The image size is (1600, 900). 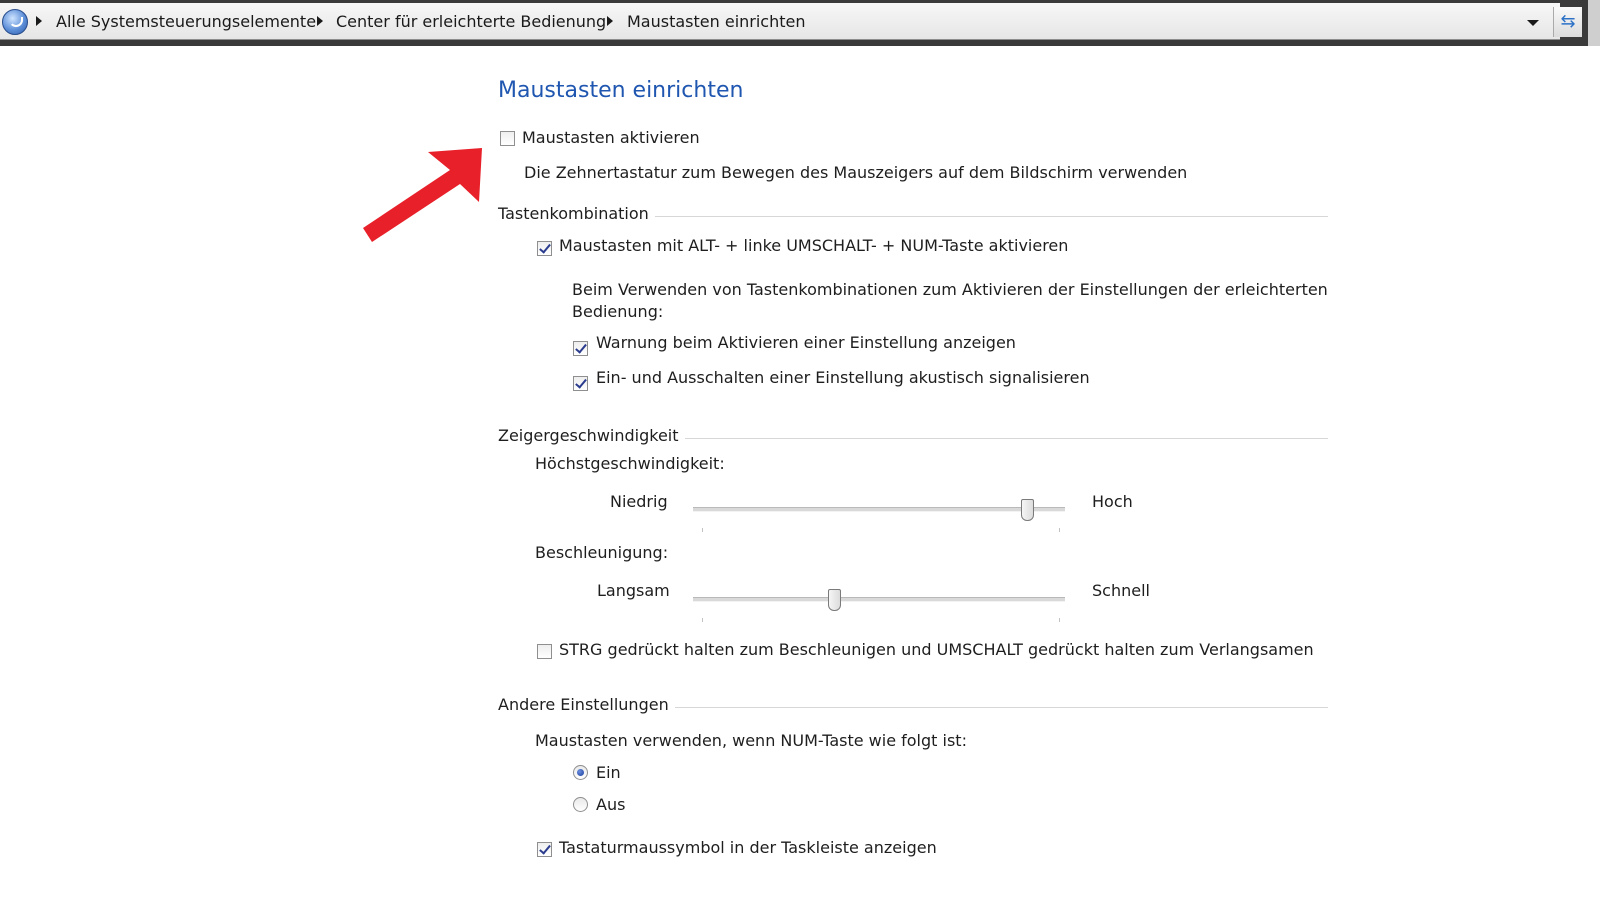 What do you see at coordinates (639, 501) in the screenshot?
I see `top-speed-min-label: Niedrig` at bounding box center [639, 501].